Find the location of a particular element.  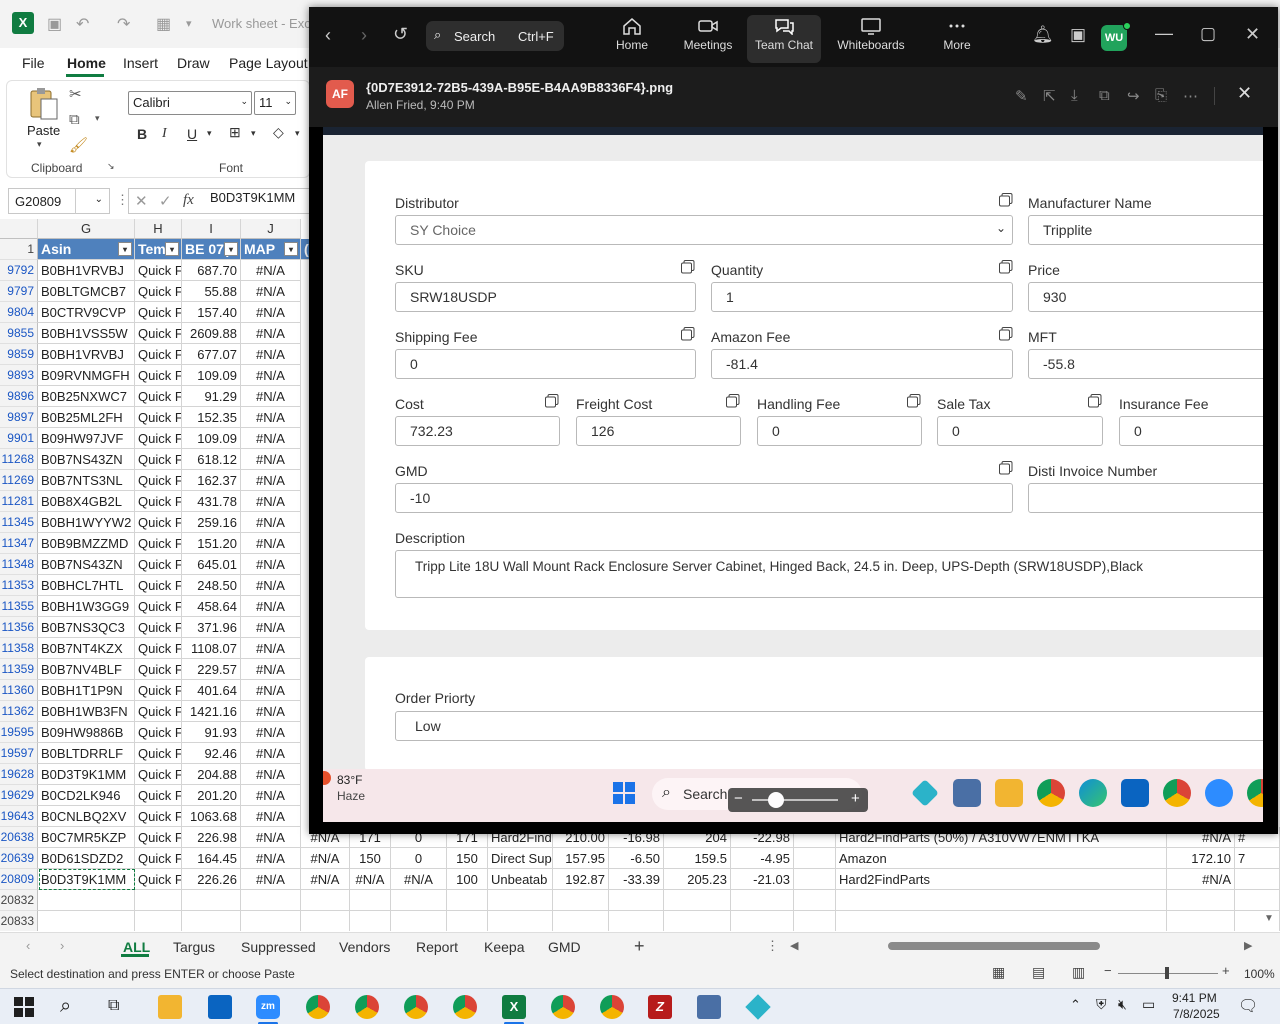

table-cell: 204.88 is located at coordinates (211, 774).